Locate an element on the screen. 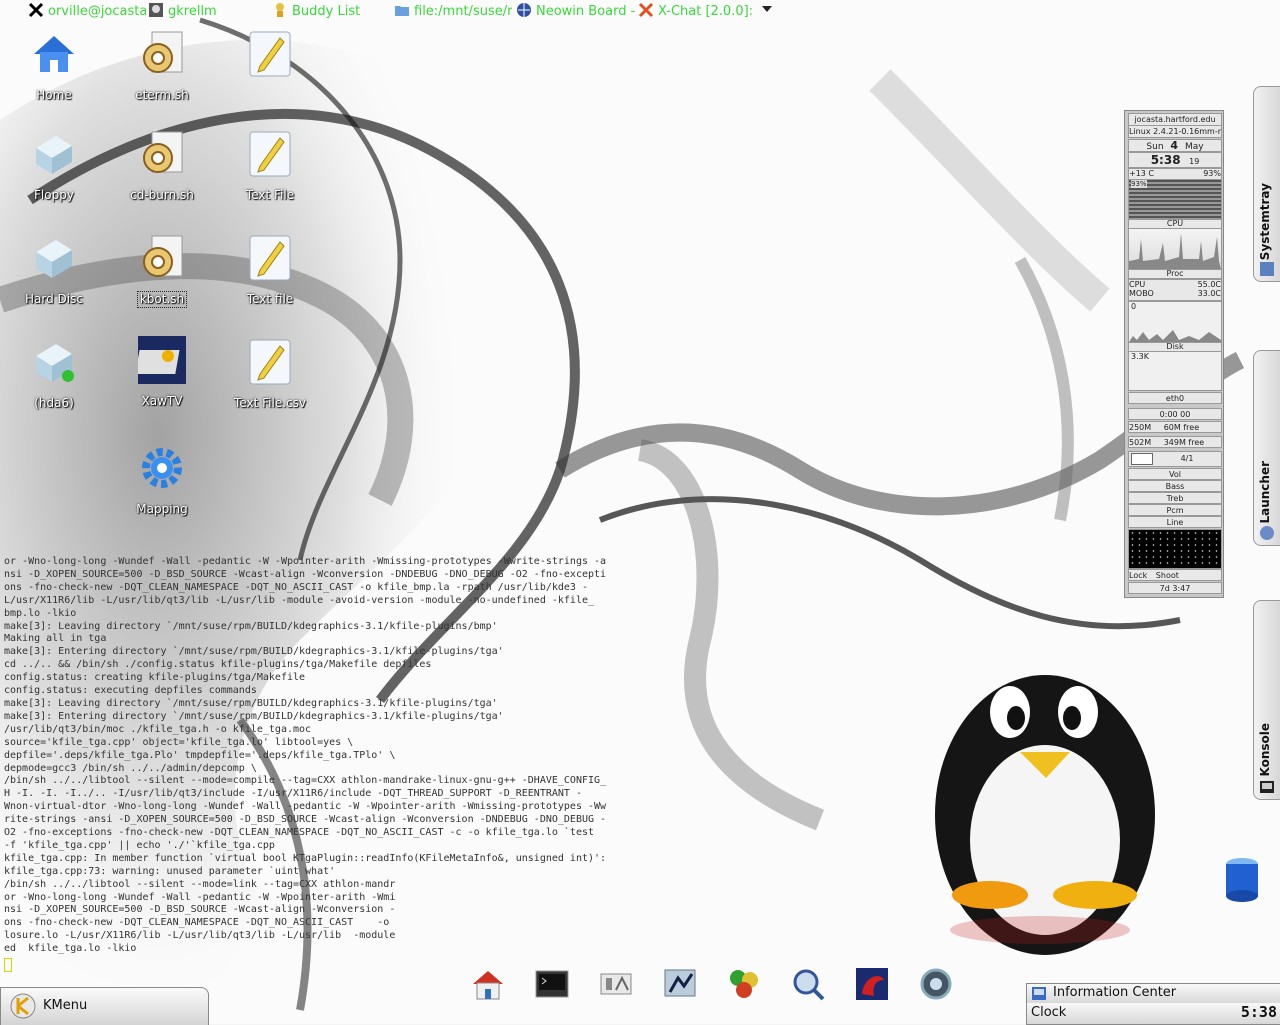 The image size is (1280, 1025). task-xchat: X-Chat [2.0.0]: il is located at coordinates (698, 12).